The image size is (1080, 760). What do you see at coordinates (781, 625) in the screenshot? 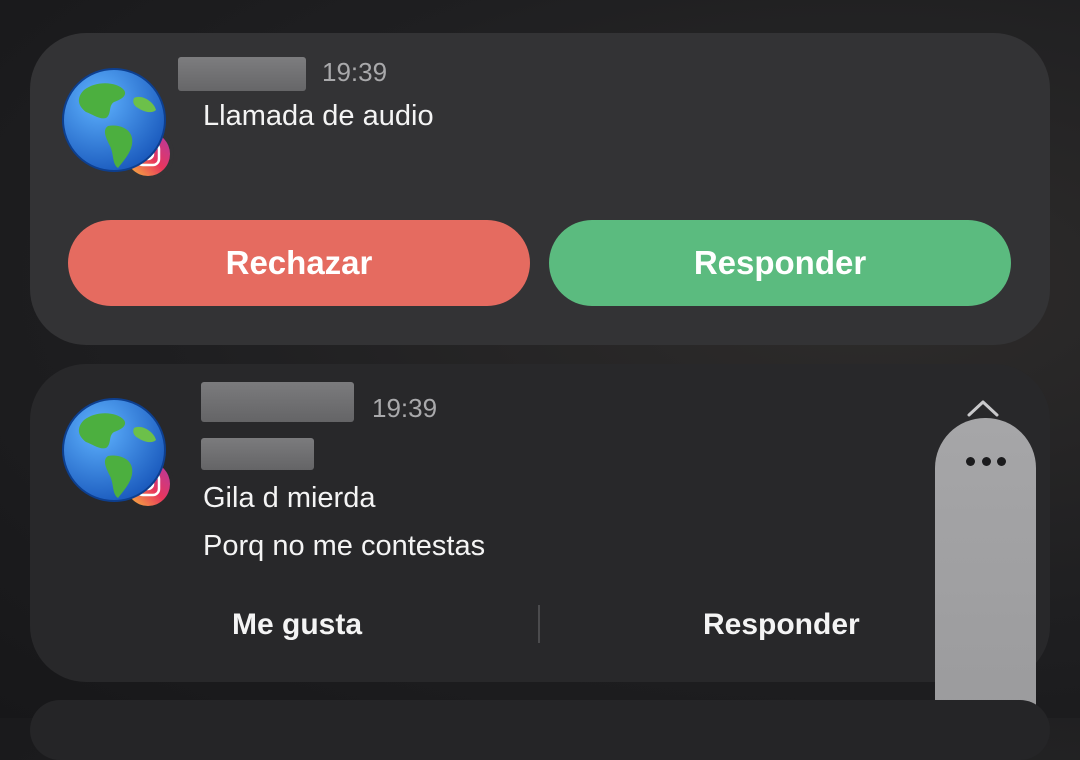
I see `reply-button: Responder` at bounding box center [781, 625].